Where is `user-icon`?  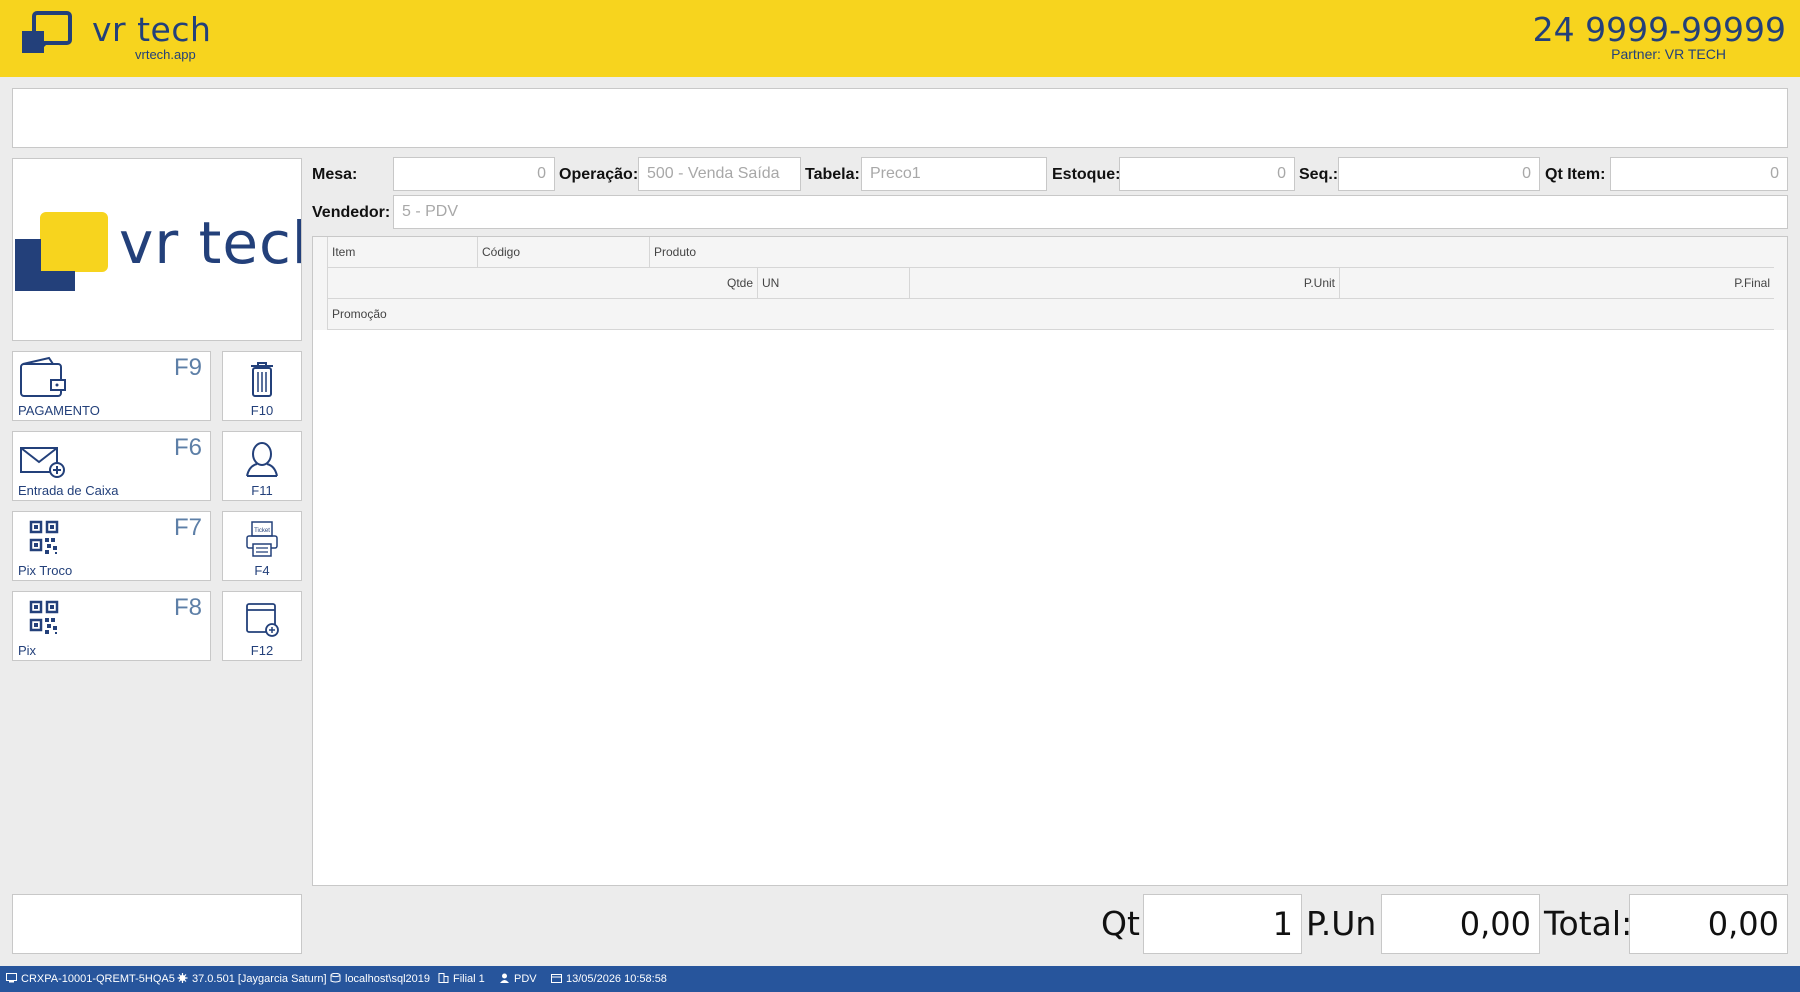 user-icon is located at coordinates (504, 978).